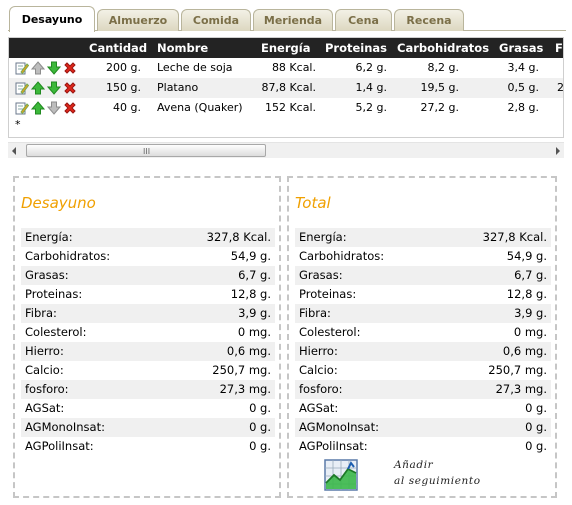  I want to click on nutrient-row: AGMonoInsat: 0 g., so click(423, 427).